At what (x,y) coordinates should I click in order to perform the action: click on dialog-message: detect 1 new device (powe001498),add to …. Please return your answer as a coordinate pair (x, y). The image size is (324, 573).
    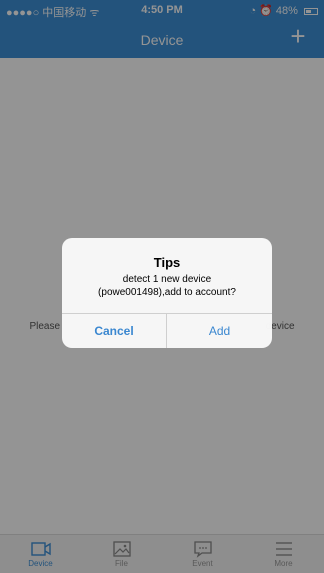
    Looking at the image, I should click on (167, 286).